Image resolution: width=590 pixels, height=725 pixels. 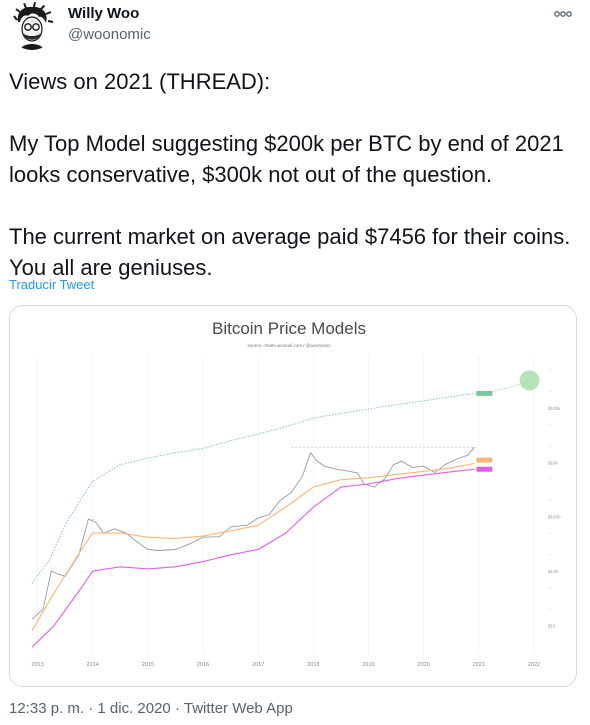 I want to click on y-tick-label: $100k, so click(x=554, y=408).